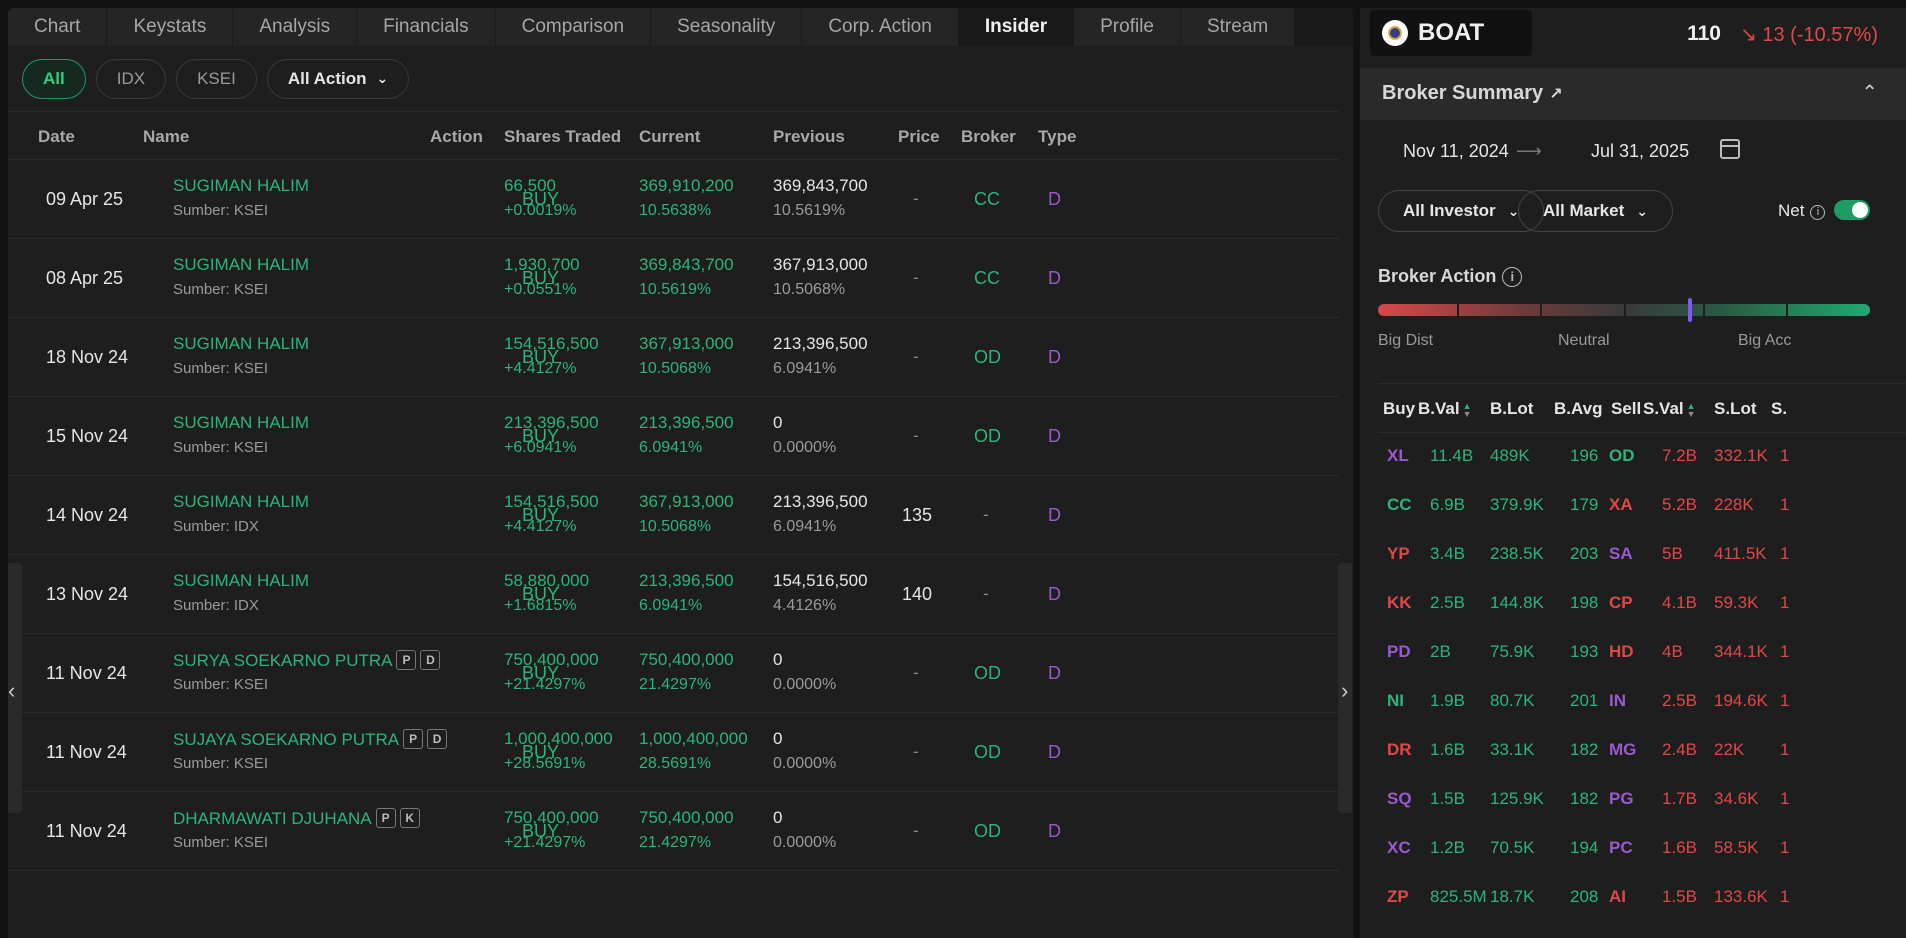 The image size is (1906, 938). Describe the element at coordinates (919, 137) in the screenshot. I see `col-price: Price` at that location.